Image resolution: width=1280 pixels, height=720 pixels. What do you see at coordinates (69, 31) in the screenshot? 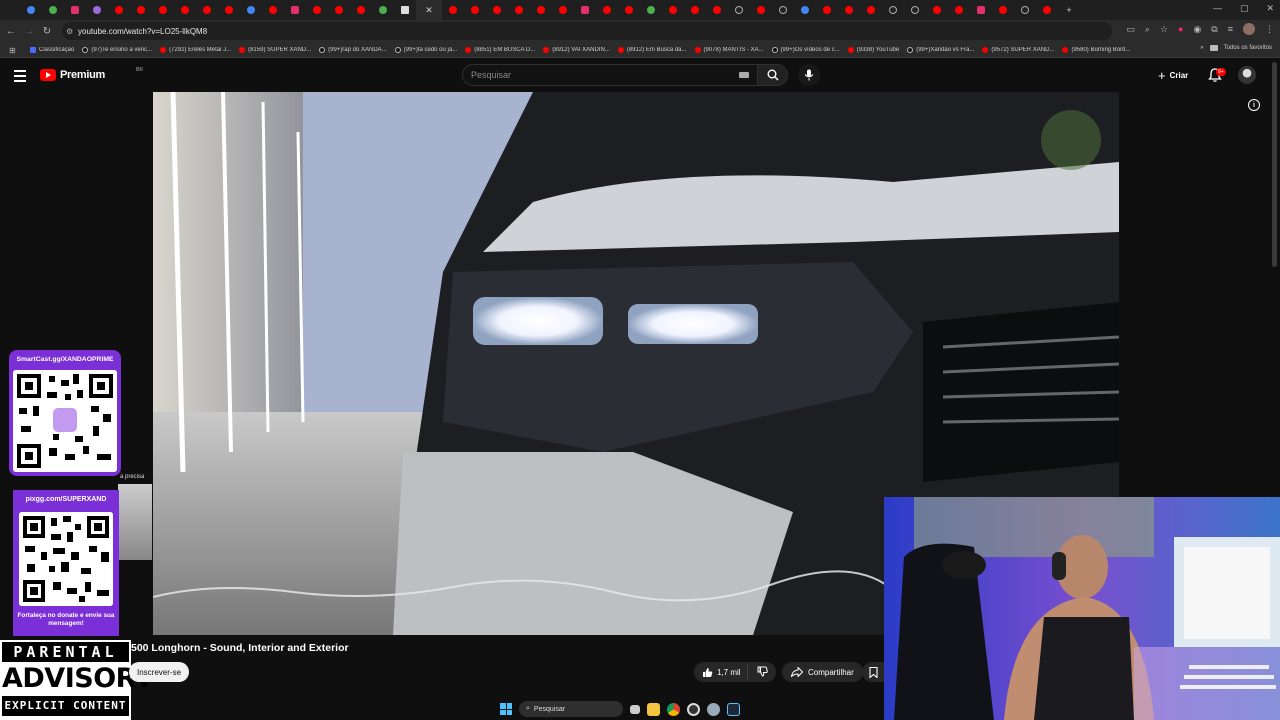
I see `site-info-icon: ⚙` at bounding box center [69, 31].